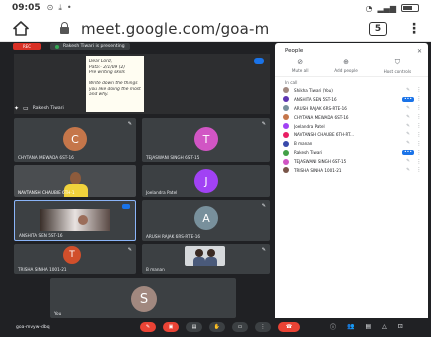  I want to click on participant-name: You, so click(58, 313).